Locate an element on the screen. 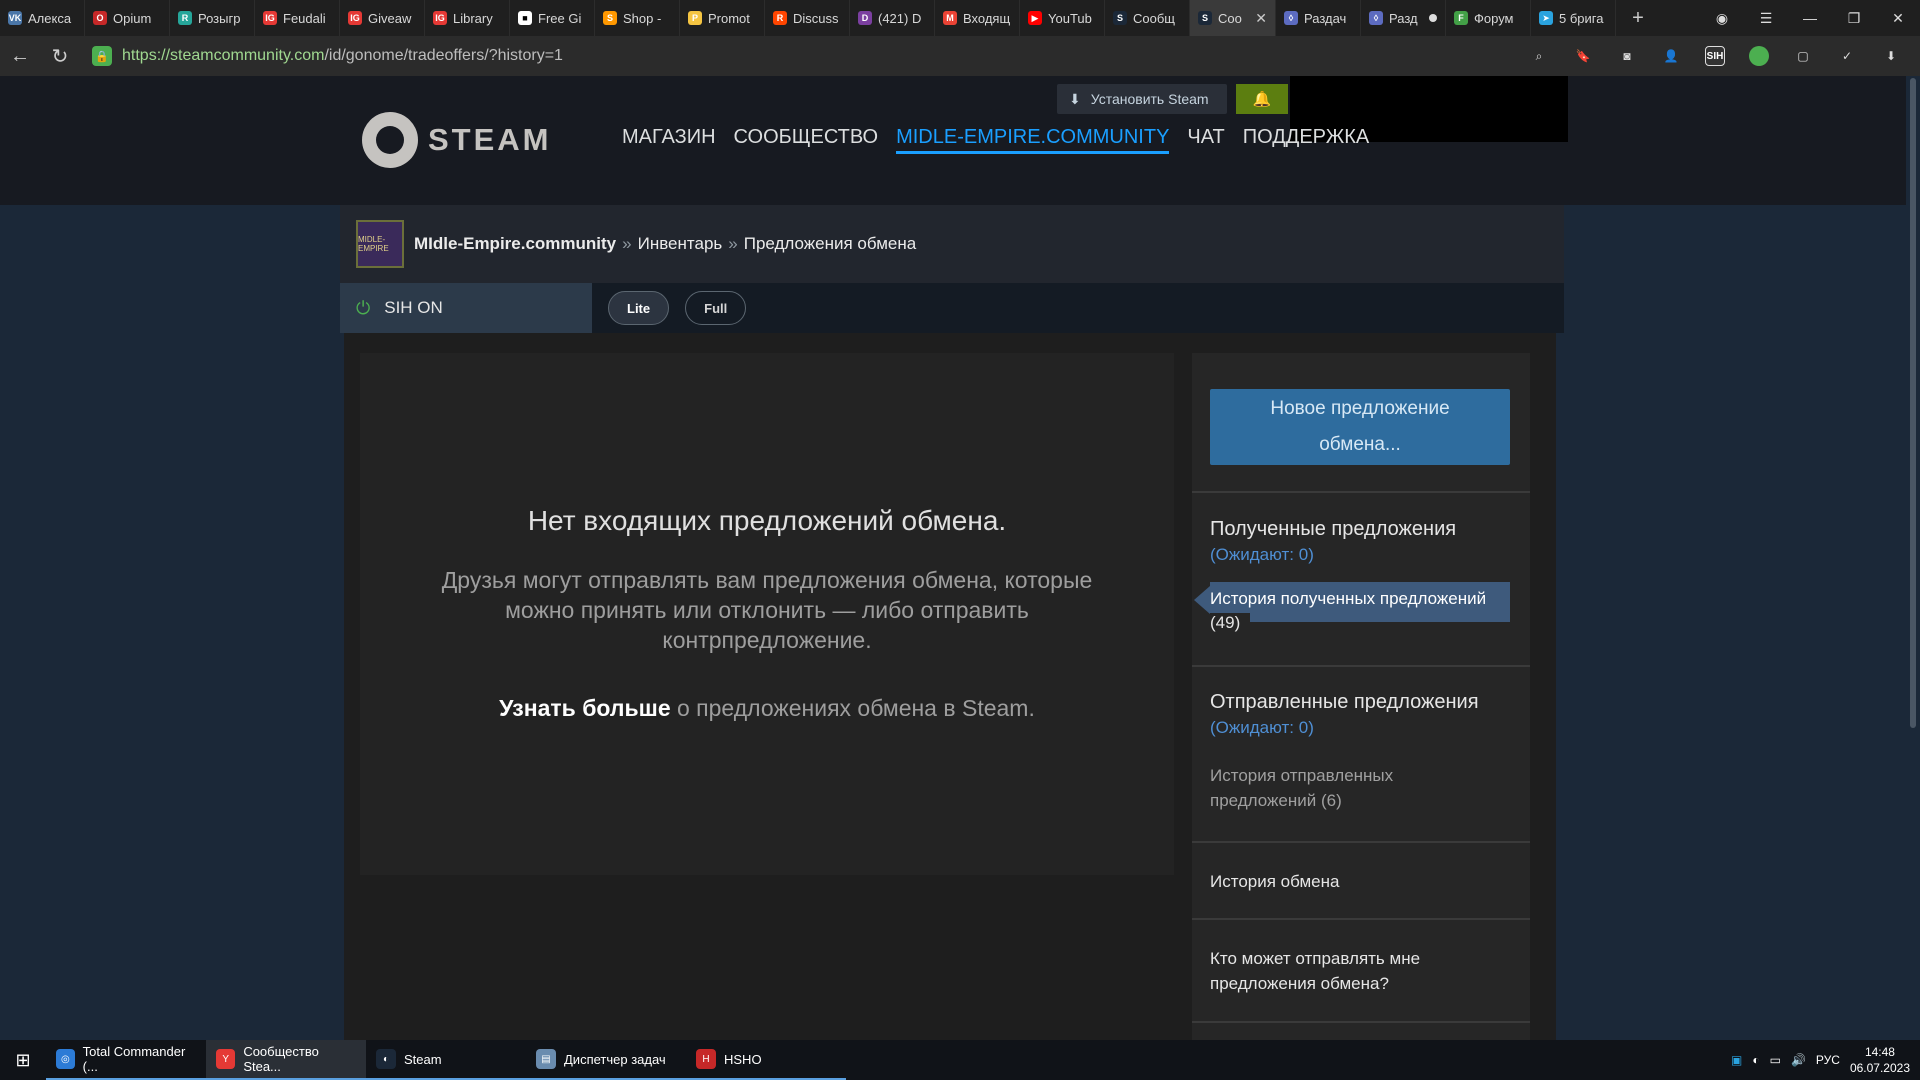 The width and height of the screenshot is (1920, 1080). avatar: MIDLE-EMPIRE is located at coordinates (380, 244).